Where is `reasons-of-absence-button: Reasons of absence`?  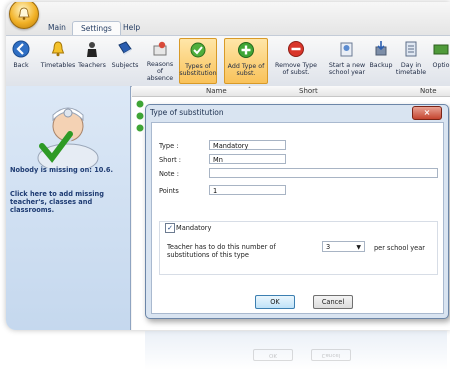
reasons-of-absence-button: Reasons of absence is located at coordinates (160, 60).